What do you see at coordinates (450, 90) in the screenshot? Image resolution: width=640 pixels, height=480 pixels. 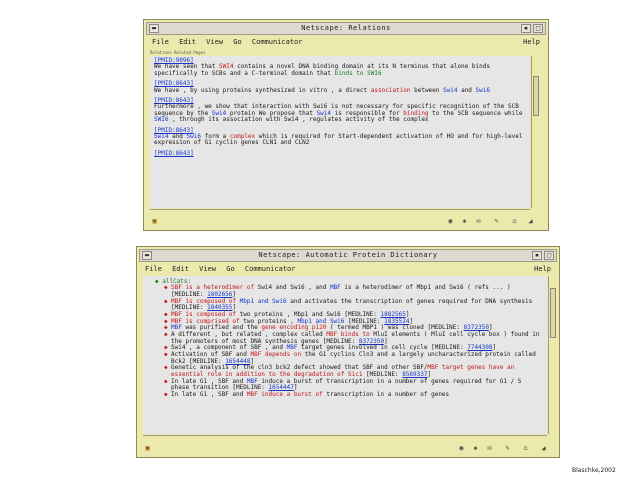 I see `highlighted-term: Swi4` at bounding box center [450, 90].